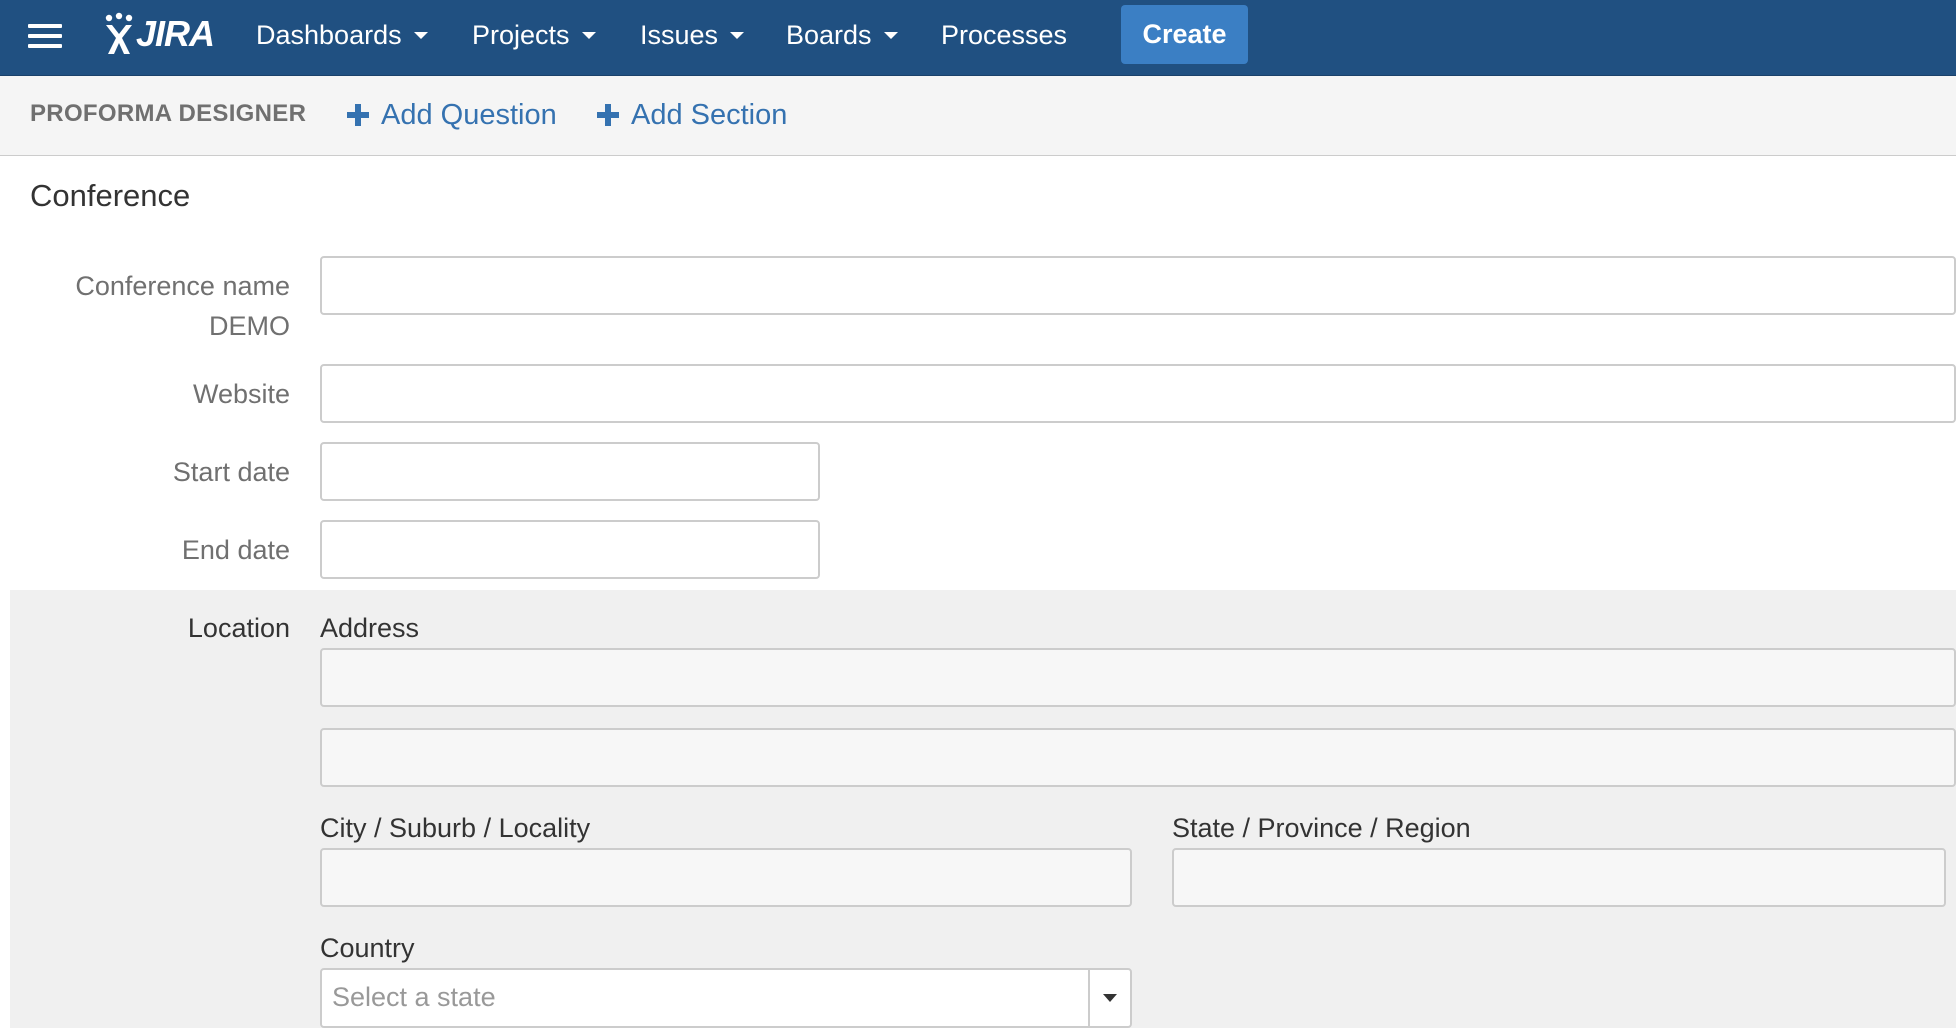  Describe the element at coordinates (1321, 828) in the screenshot. I see `state-label: State / Province / Region` at that location.